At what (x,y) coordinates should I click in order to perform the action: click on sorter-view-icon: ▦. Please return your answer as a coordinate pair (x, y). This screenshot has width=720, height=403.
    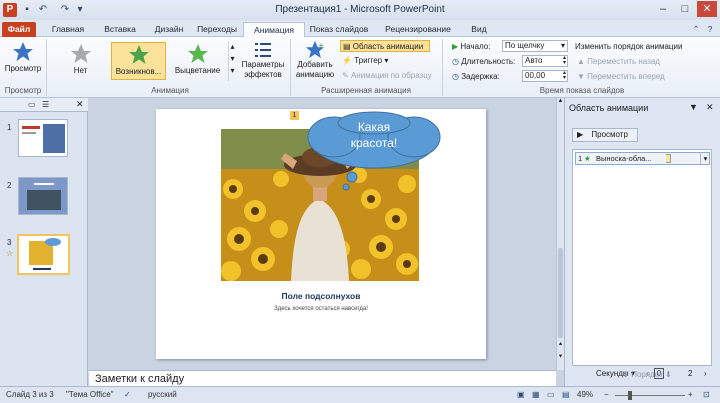
    Looking at the image, I should click on (536, 395).